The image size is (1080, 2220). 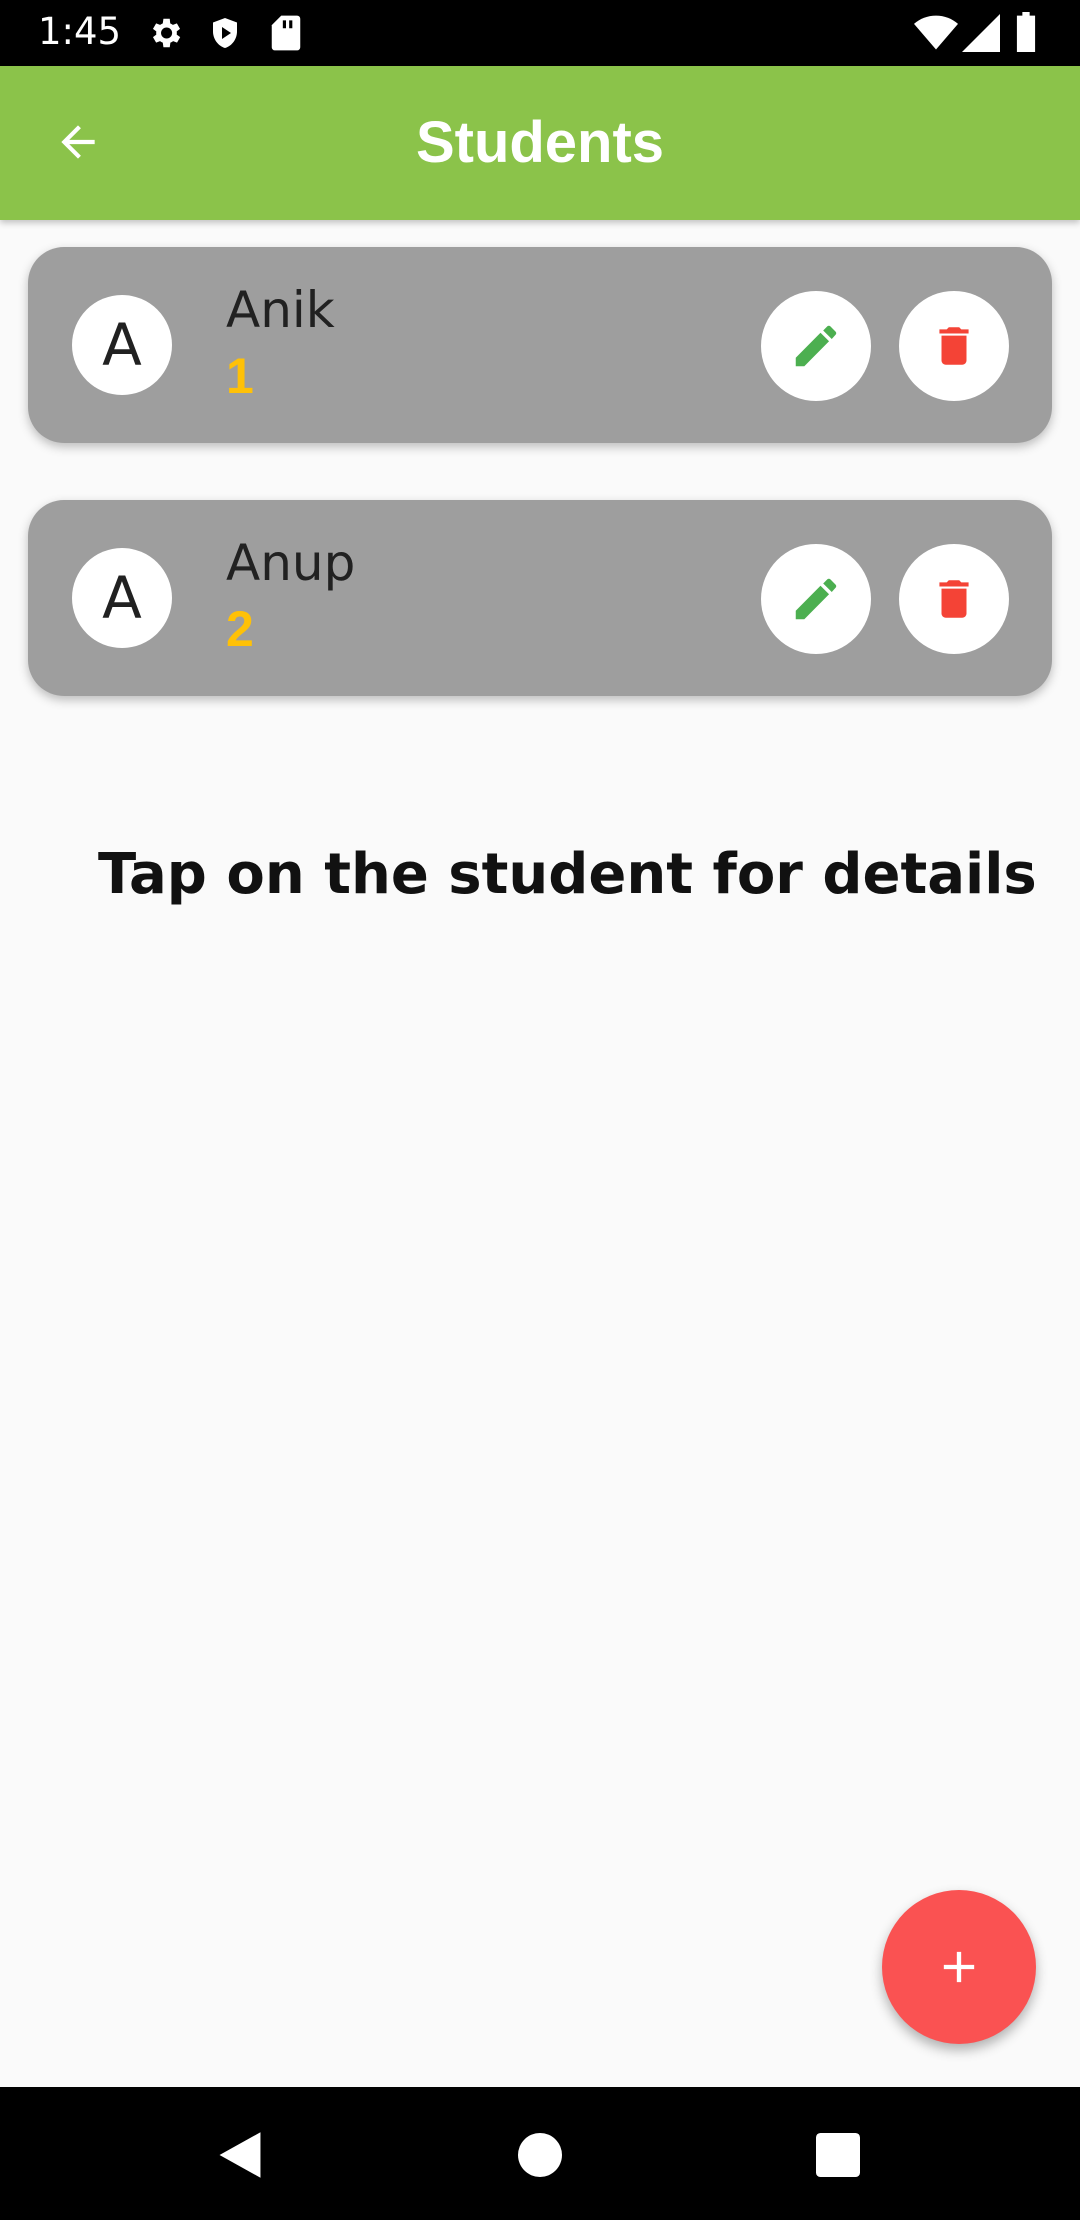 What do you see at coordinates (165, 35) in the screenshot?
I see `settings-icon` at bounding box center [165, 35].